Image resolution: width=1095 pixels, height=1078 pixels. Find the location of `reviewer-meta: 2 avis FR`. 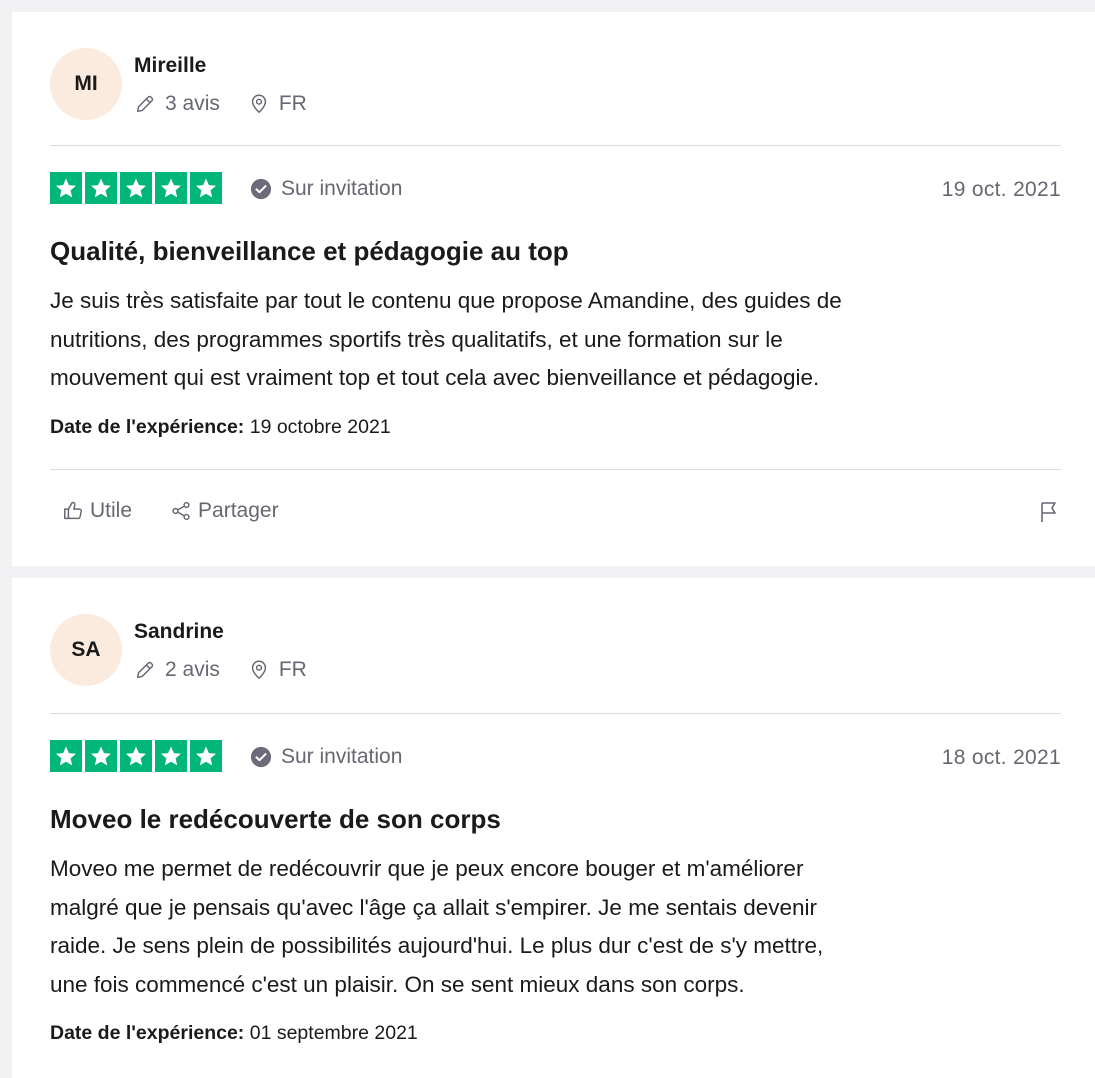

reviewer-meta: 2 avis FR is located at coordinates (220, 670).